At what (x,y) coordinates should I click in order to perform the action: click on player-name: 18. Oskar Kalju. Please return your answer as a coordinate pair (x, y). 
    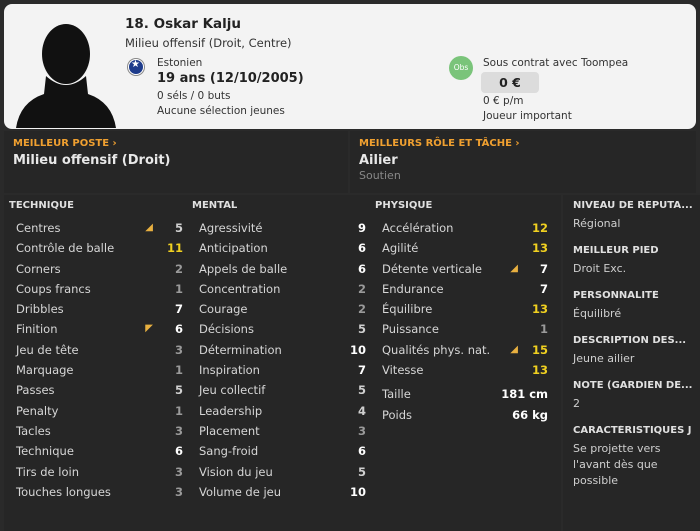
    Looking at the image, I should click on (183, 24).